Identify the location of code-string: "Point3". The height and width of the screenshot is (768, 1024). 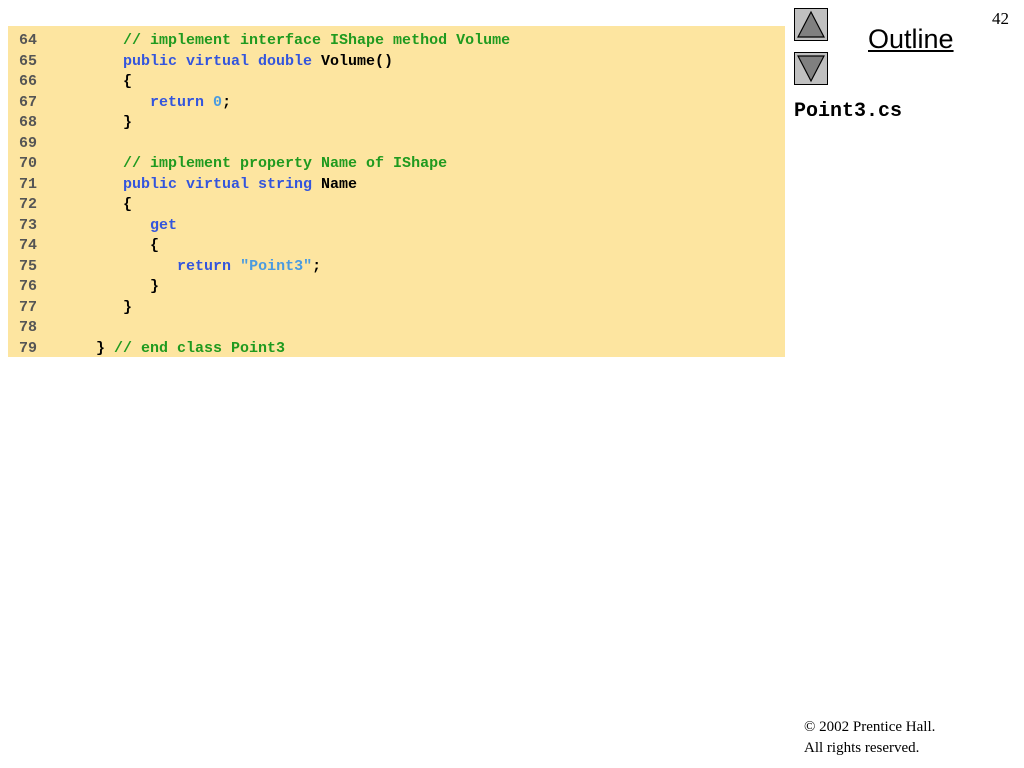
(276, 266).